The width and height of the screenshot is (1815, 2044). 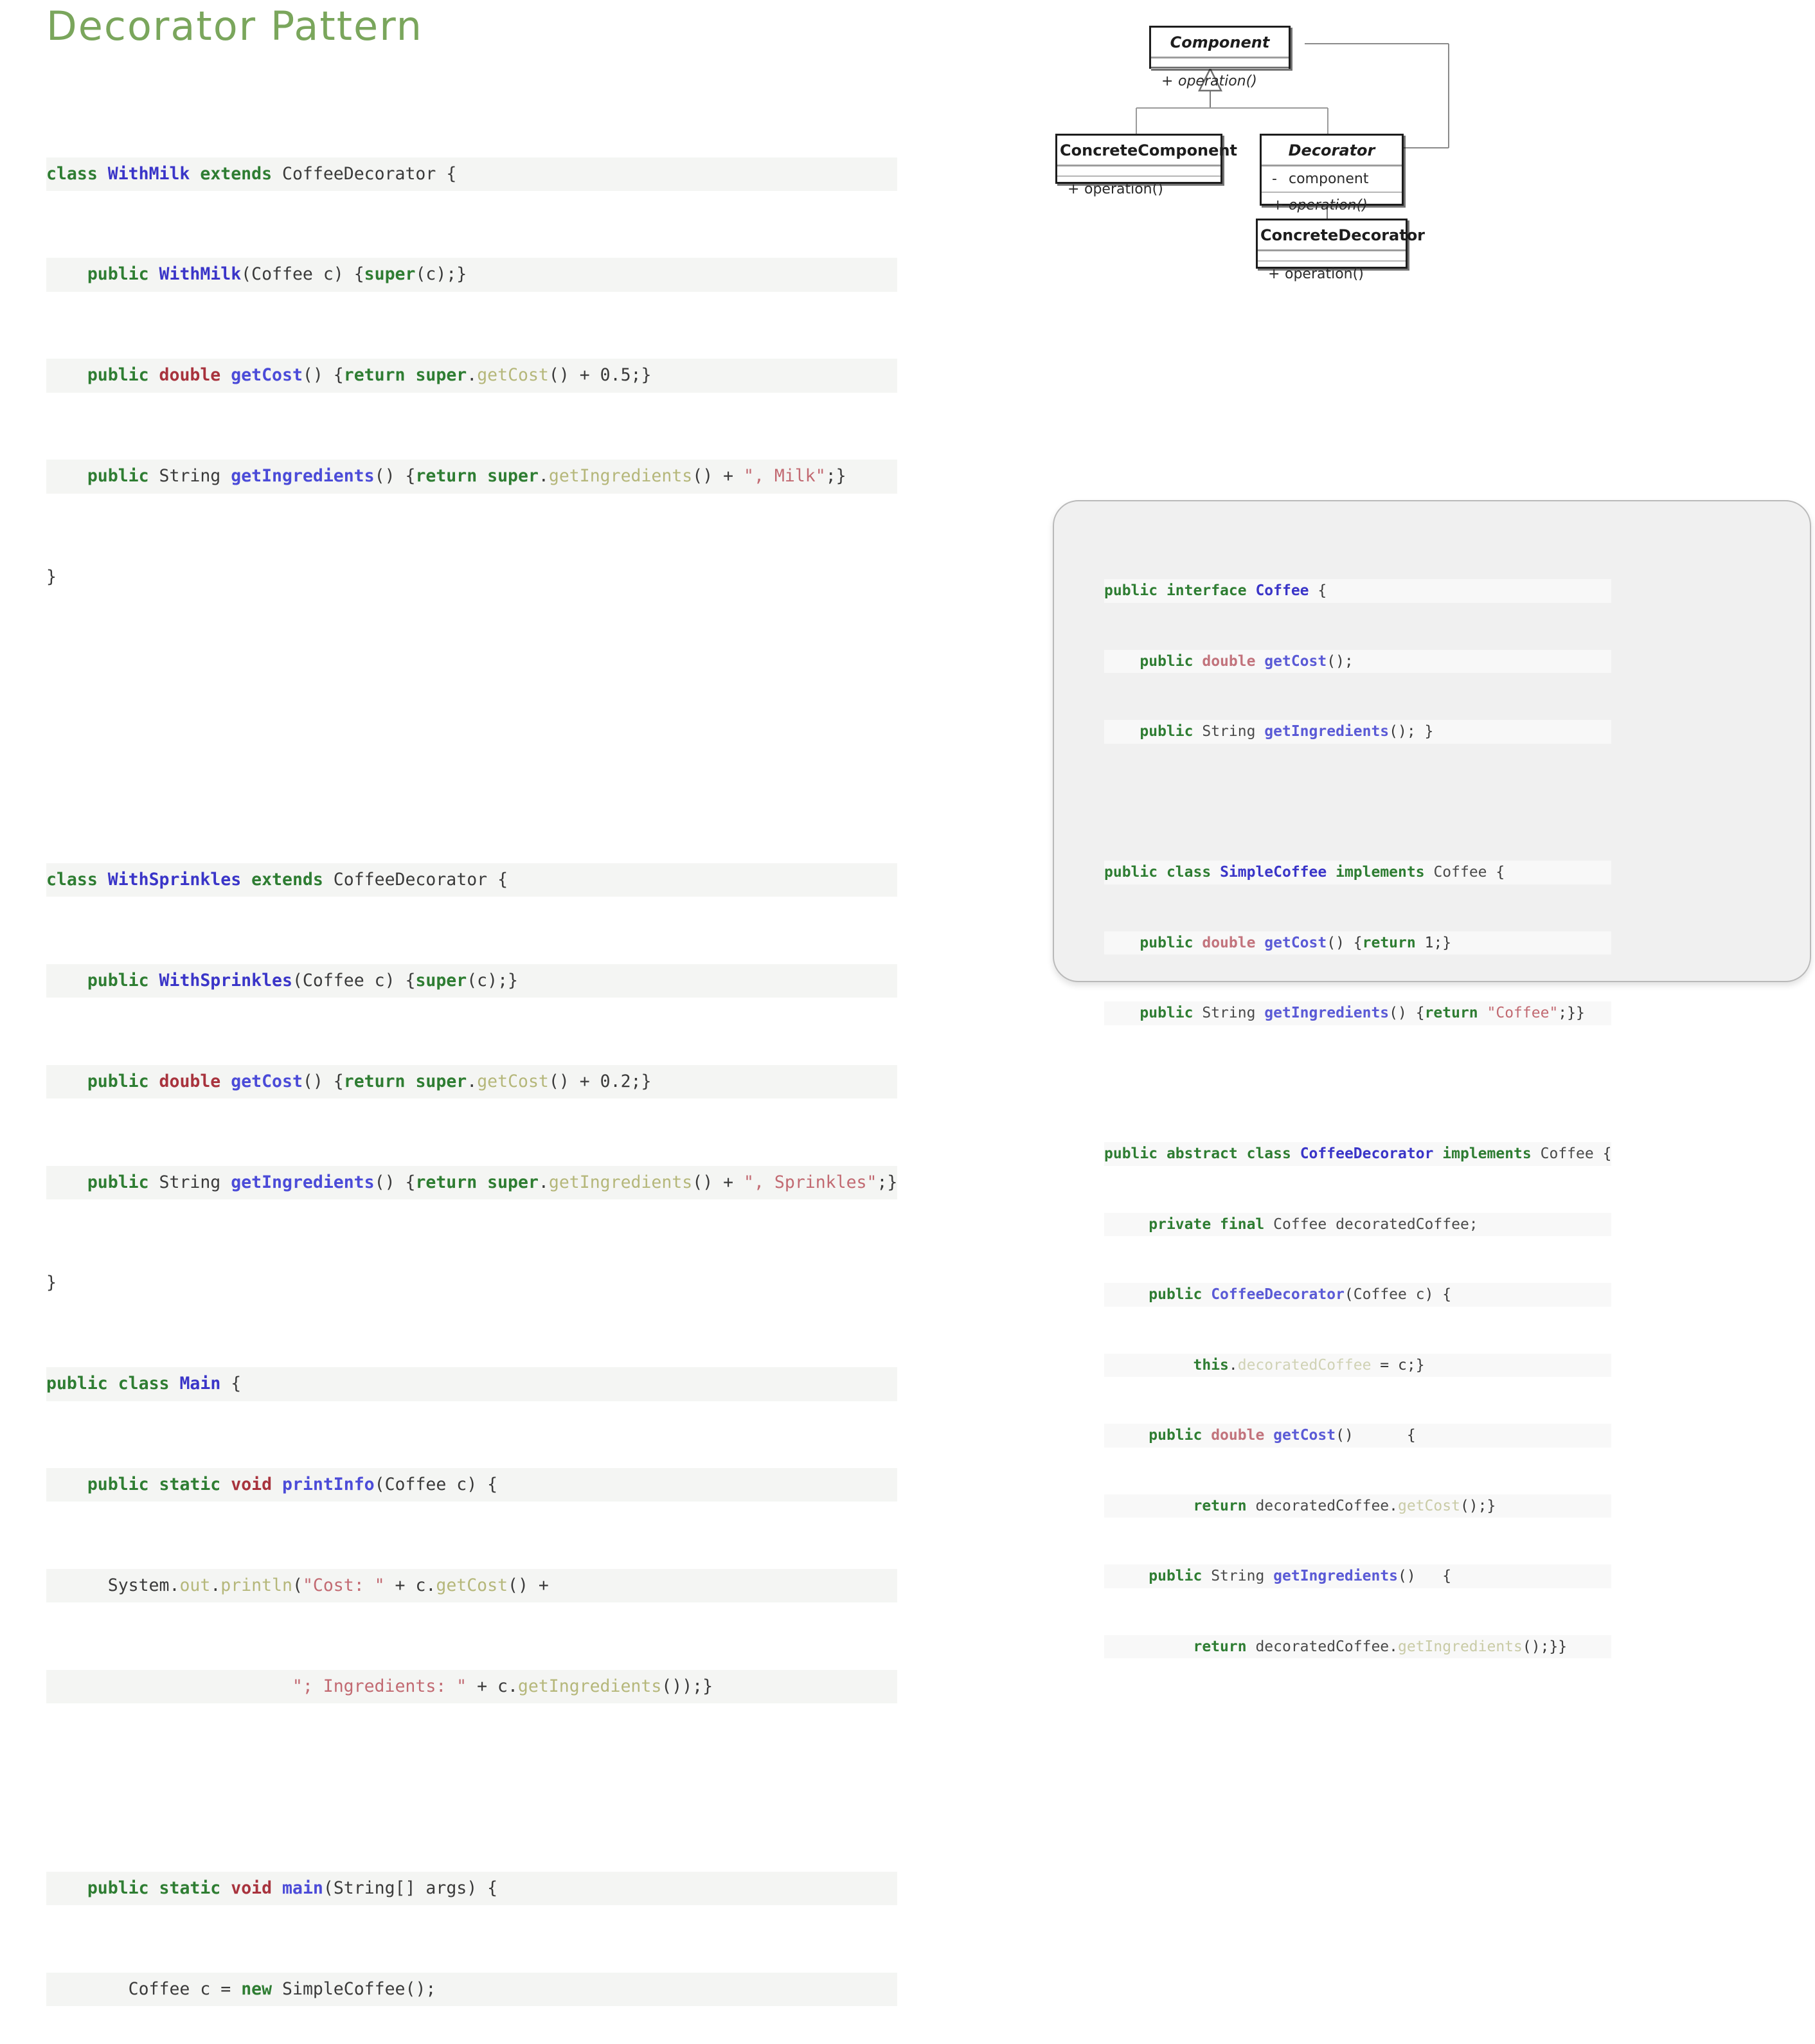 I want to click on visibility-private-icon: -, so click(x=1275, y=179).